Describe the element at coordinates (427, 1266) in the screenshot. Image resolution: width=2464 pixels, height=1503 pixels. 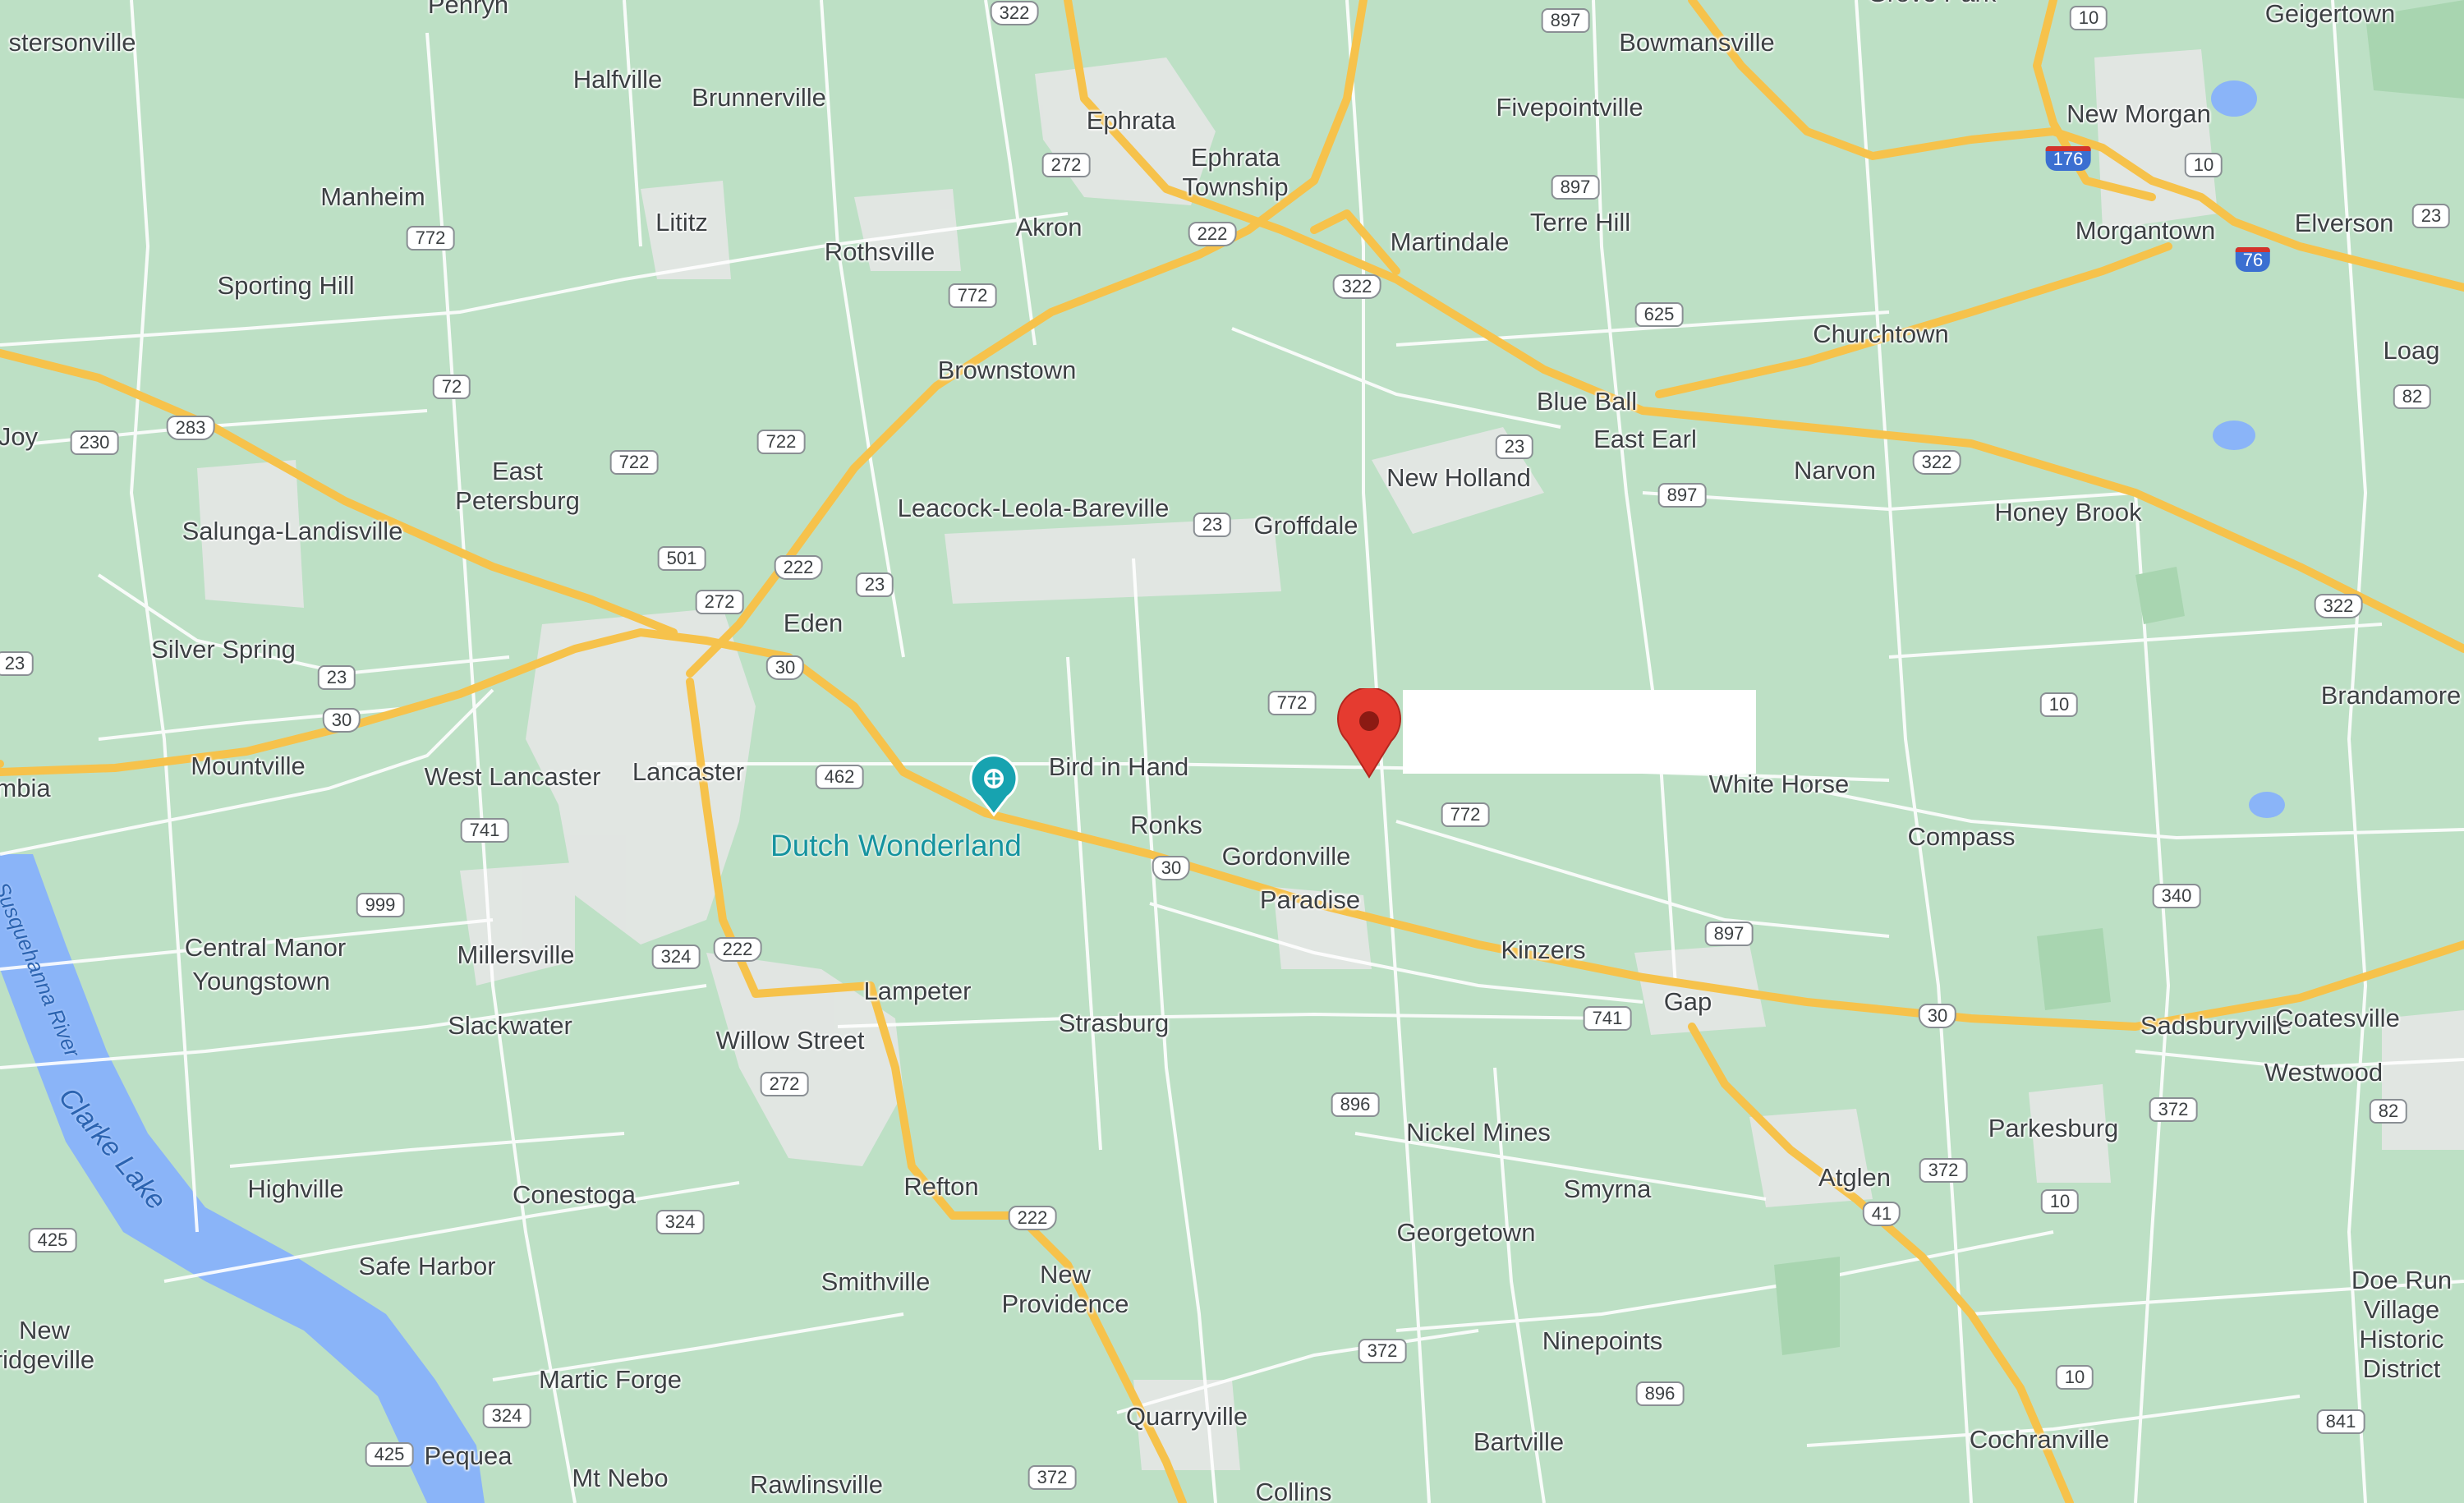
I see `place-label: Safe Harbor` at that location.